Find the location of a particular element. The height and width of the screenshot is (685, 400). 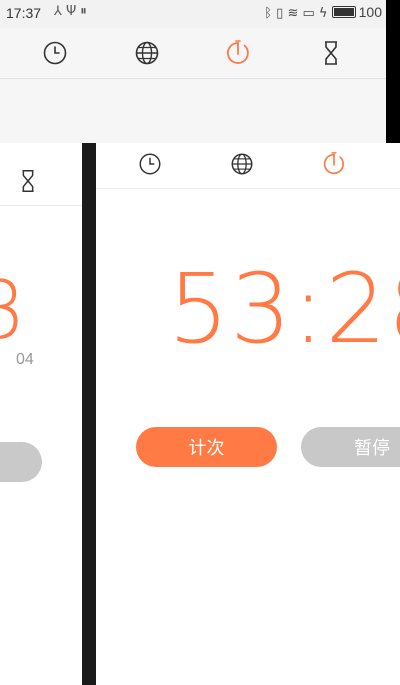

pause-circle-icon: ⏸ is located at coordinates (85, 11).